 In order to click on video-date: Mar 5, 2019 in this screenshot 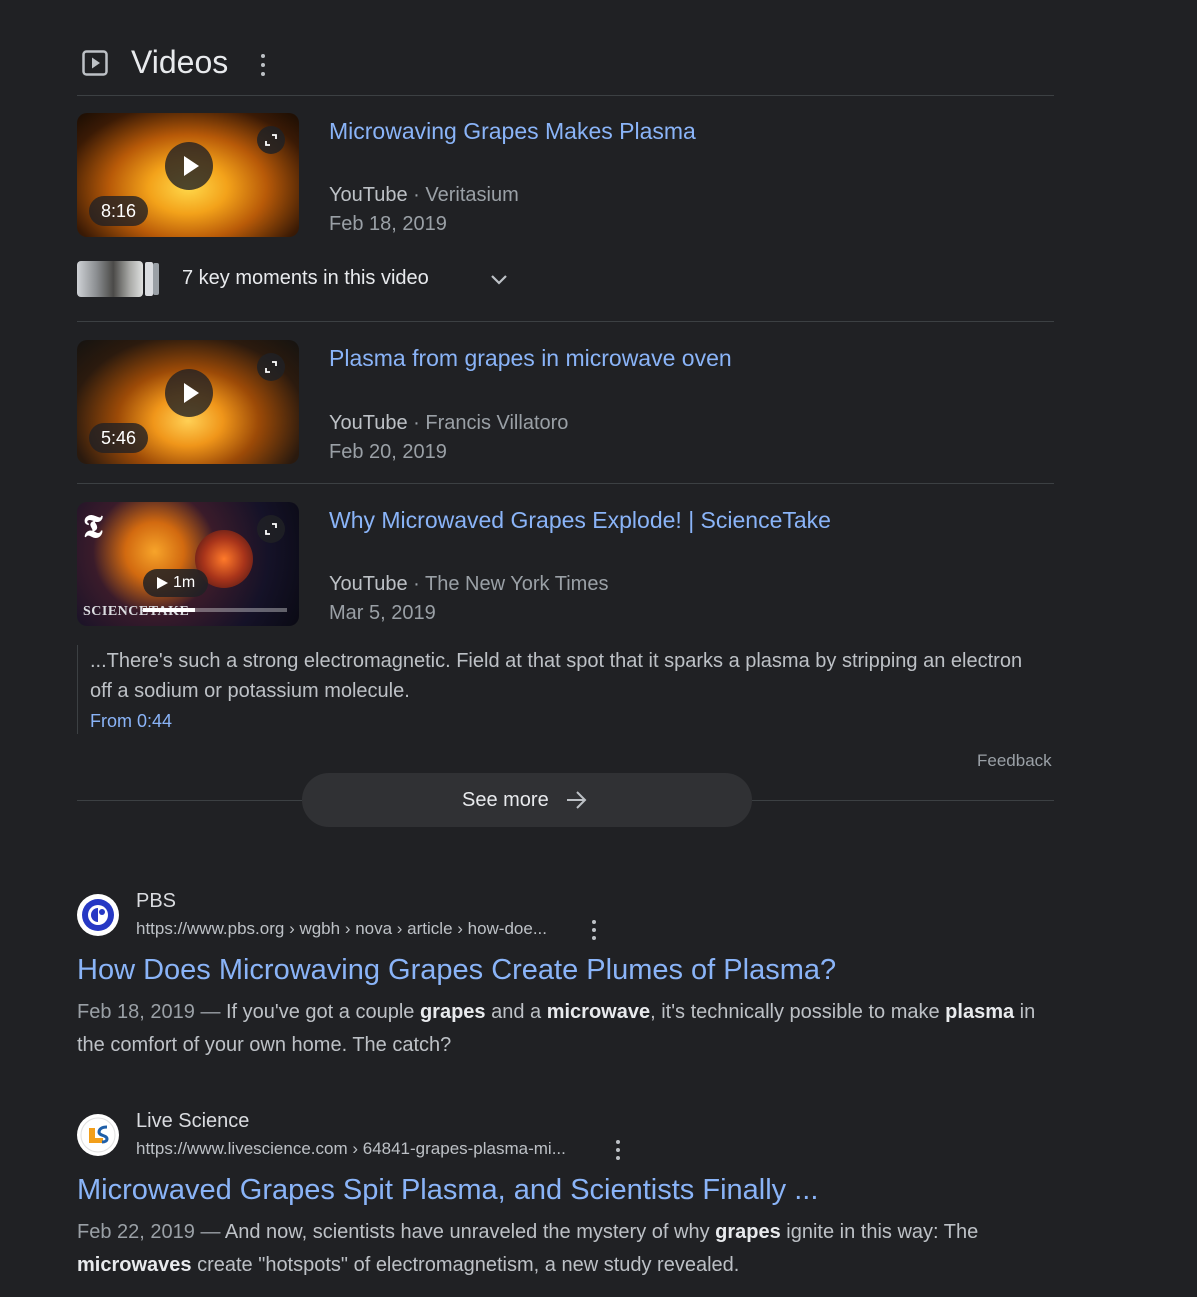, I will do `click(382, 613)`.